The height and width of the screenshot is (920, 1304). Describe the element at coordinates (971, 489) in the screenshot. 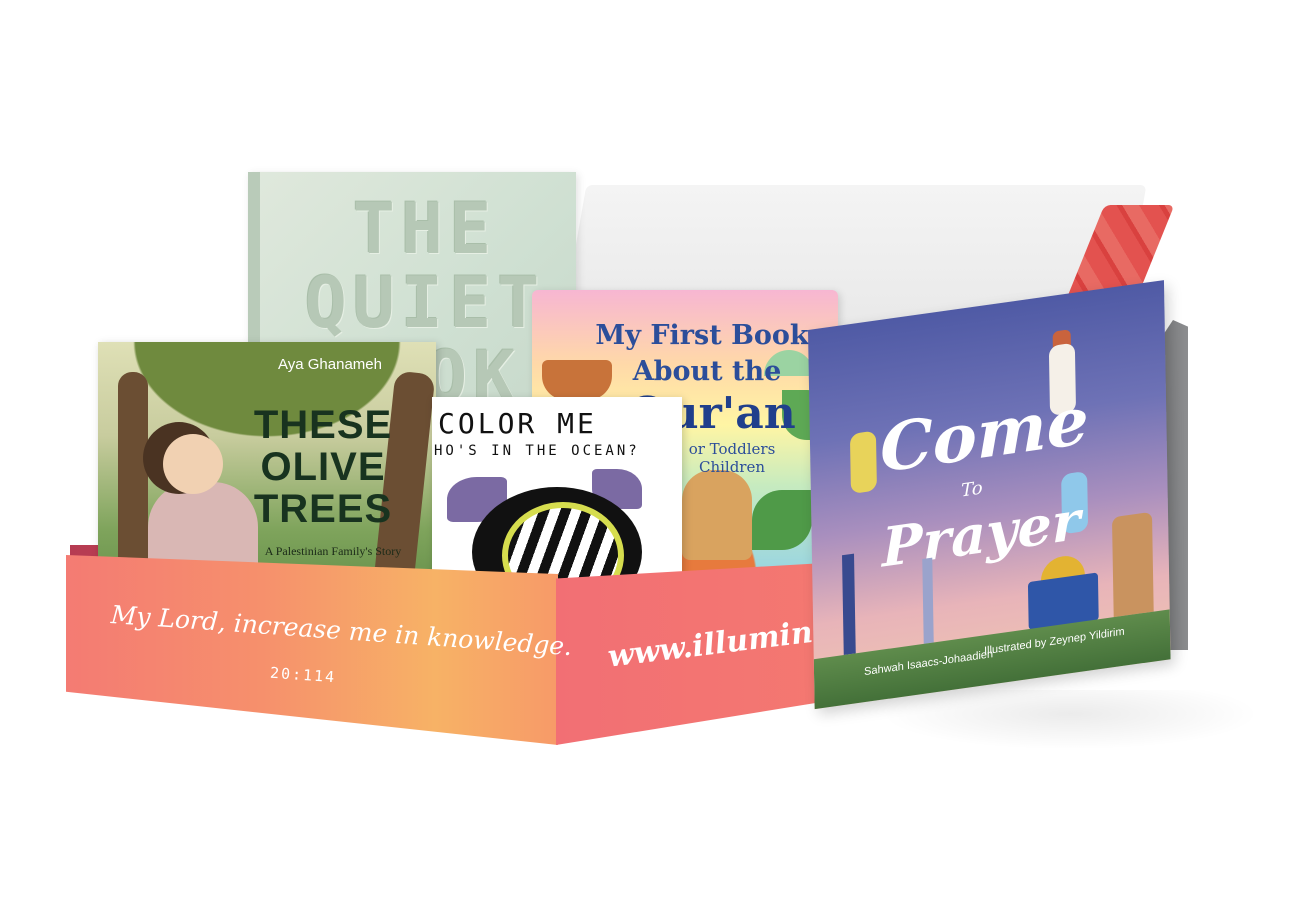

I see `book-title-line2: To` at that location.